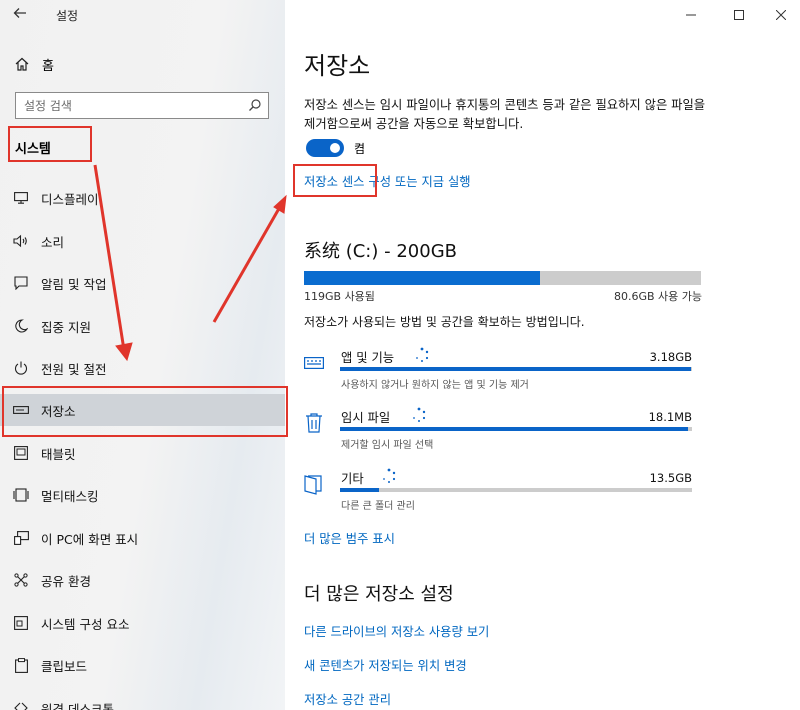 Image resolution: width=800 pixels, height=710 pixels. I want to click on sidebar-item-shared-experiences: 공유 환경, so click(142, 580).